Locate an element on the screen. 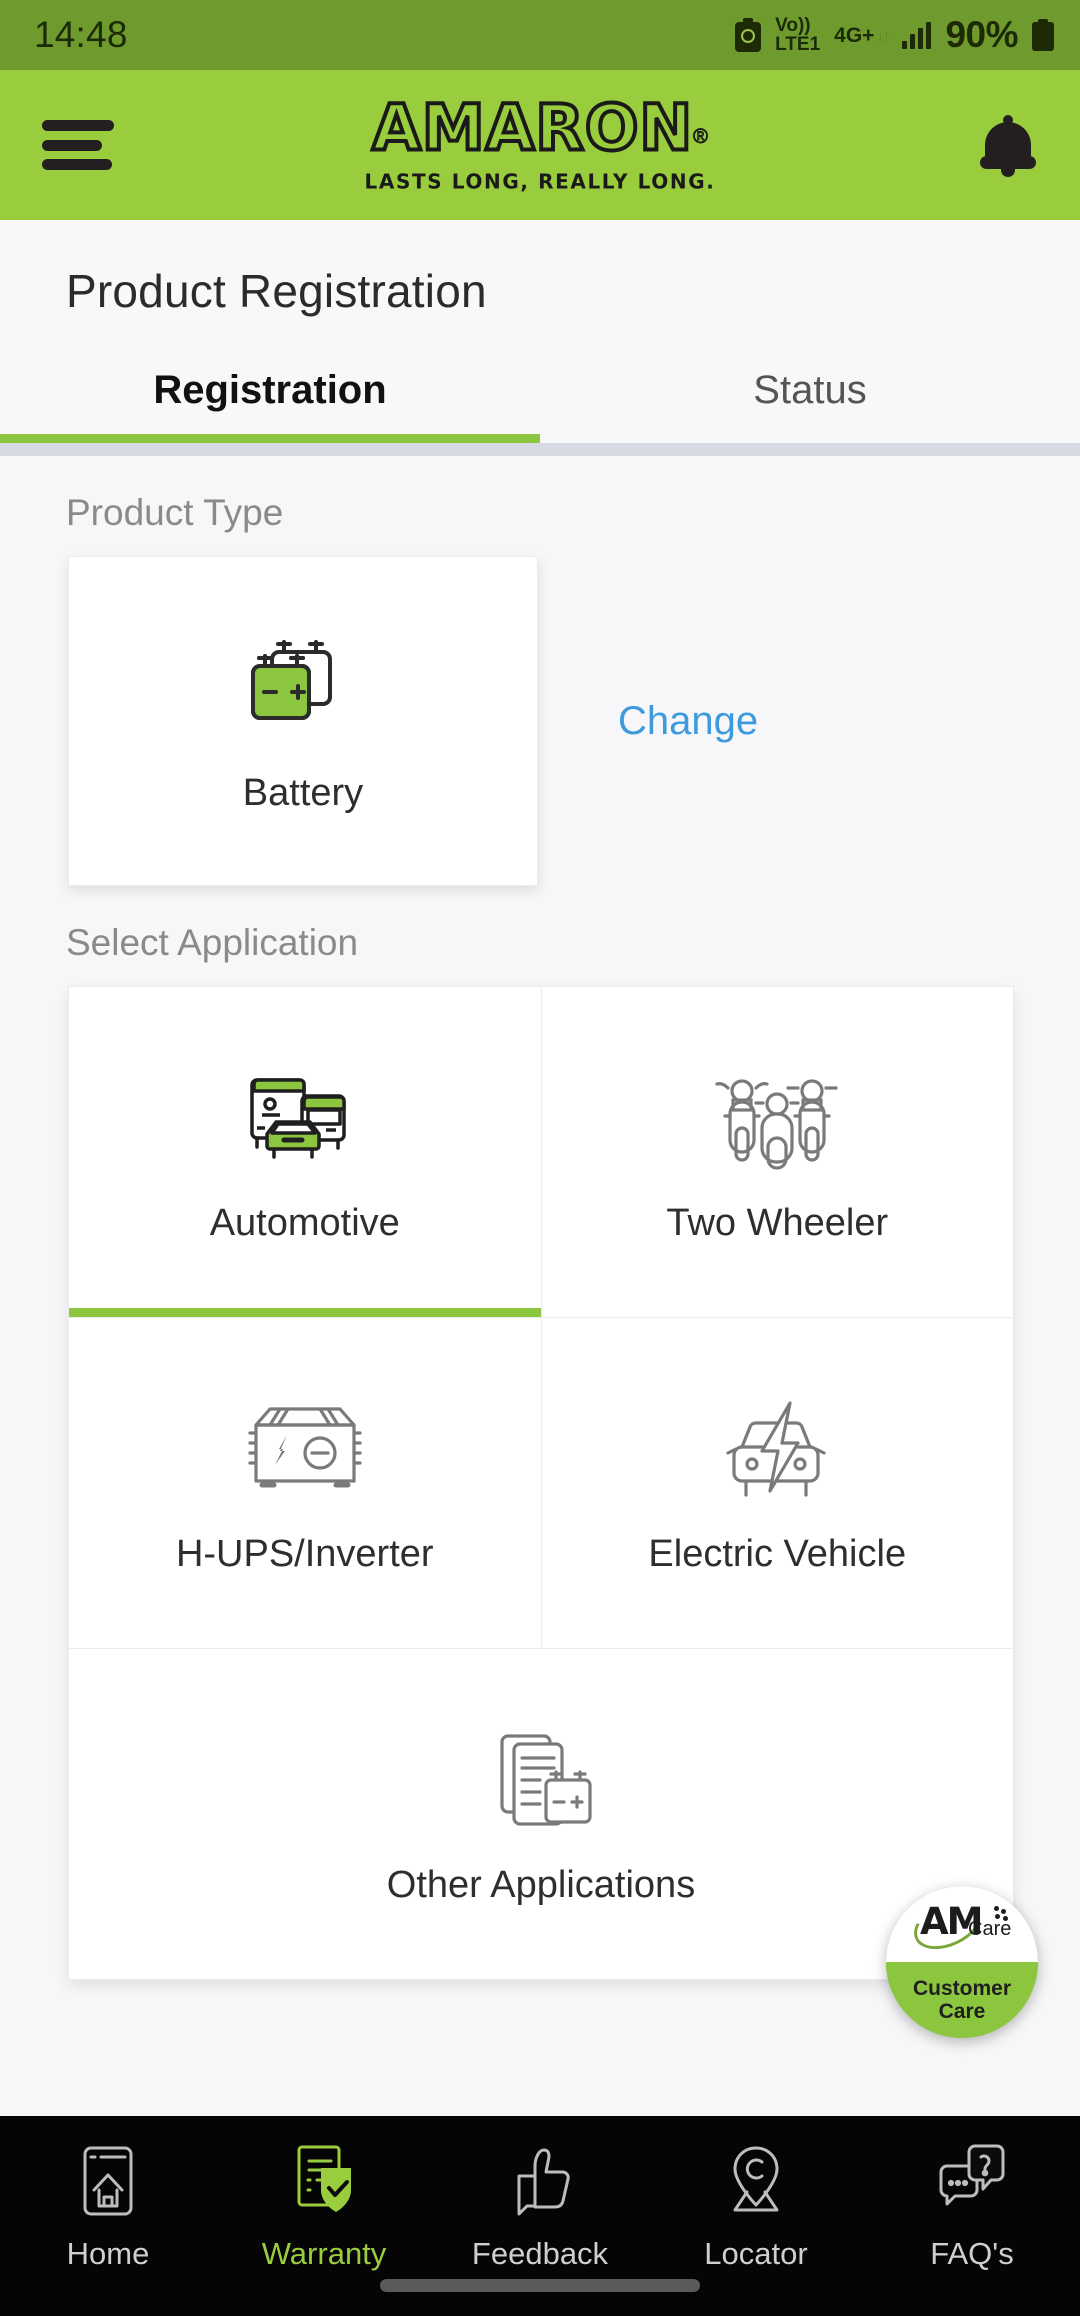 The image size is (1080, 2316). amcare-logo: AM Care is located at coordinates (962, 1924).